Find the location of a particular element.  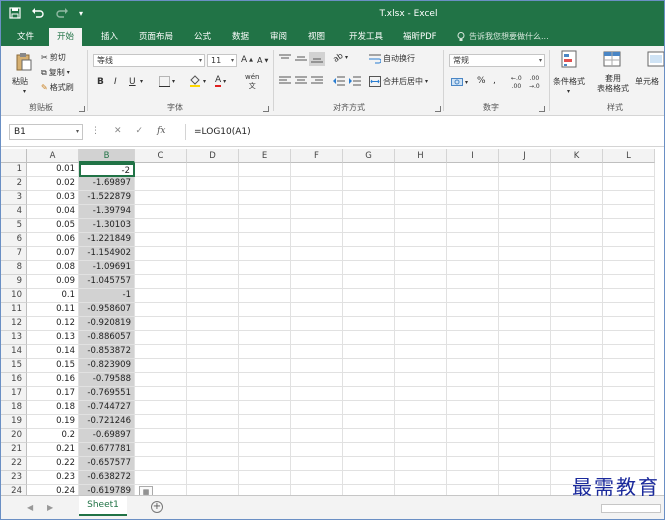

column-header-l: L is located at coordinates (629, 156).